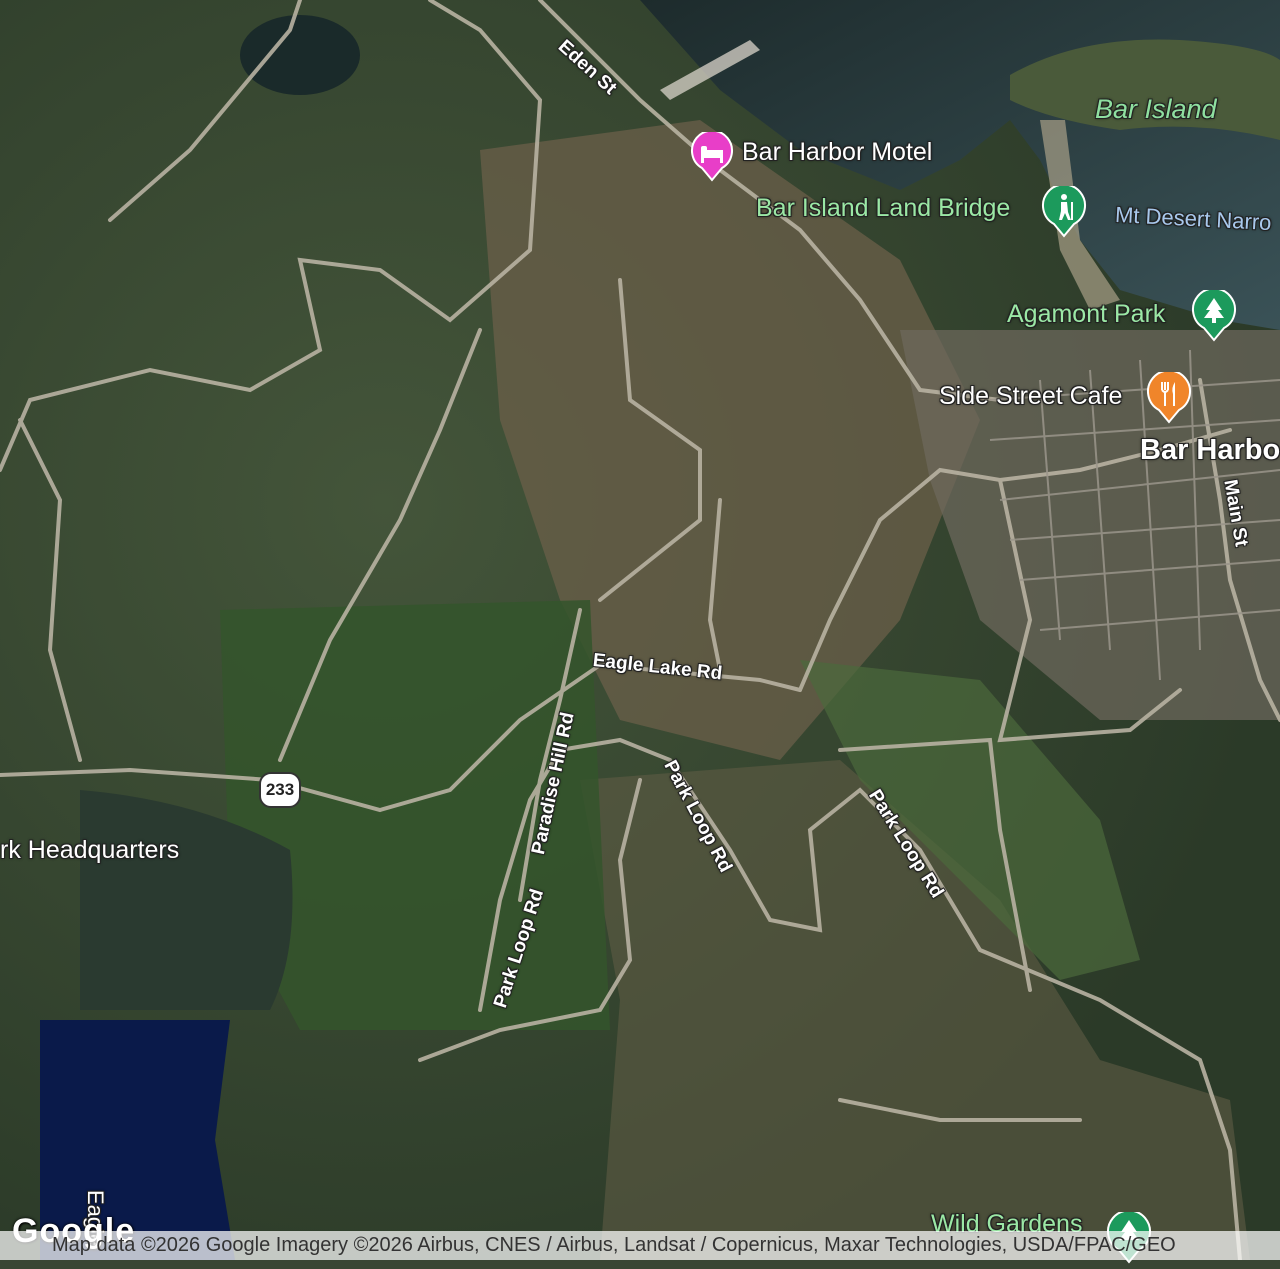  What do you see at coordinates (1210, 450) in the screenshot?
I see `bar-harbor-town-label: Bar Harbo` at bounding box center [1210, 450].